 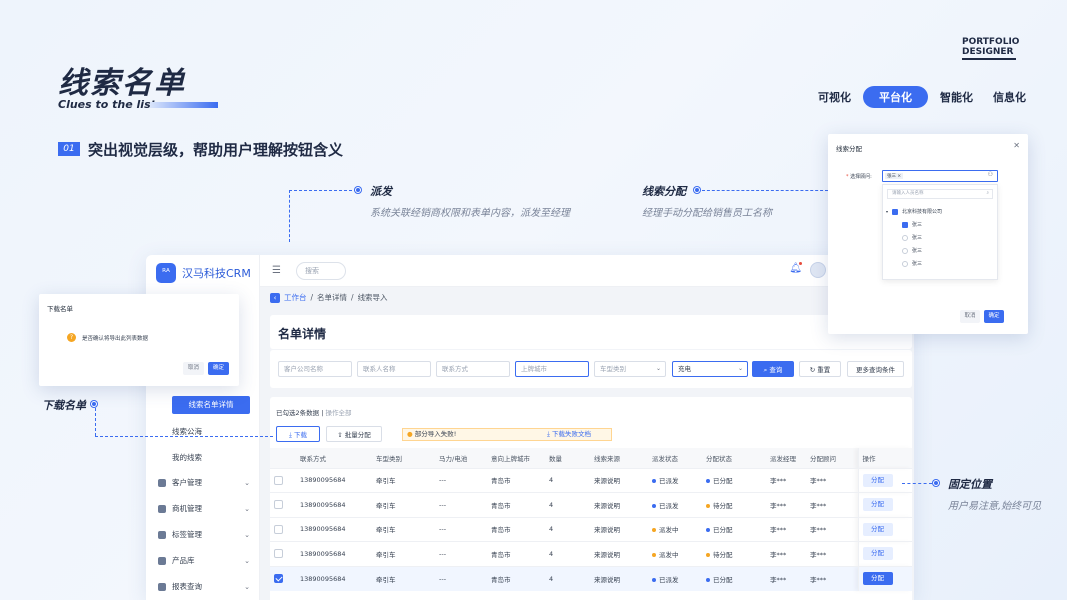 What do you see at coordinates (473, 369) in the screenshot?
I see `phone-filter-input: 联系方式` at bounding box center [473, 369].